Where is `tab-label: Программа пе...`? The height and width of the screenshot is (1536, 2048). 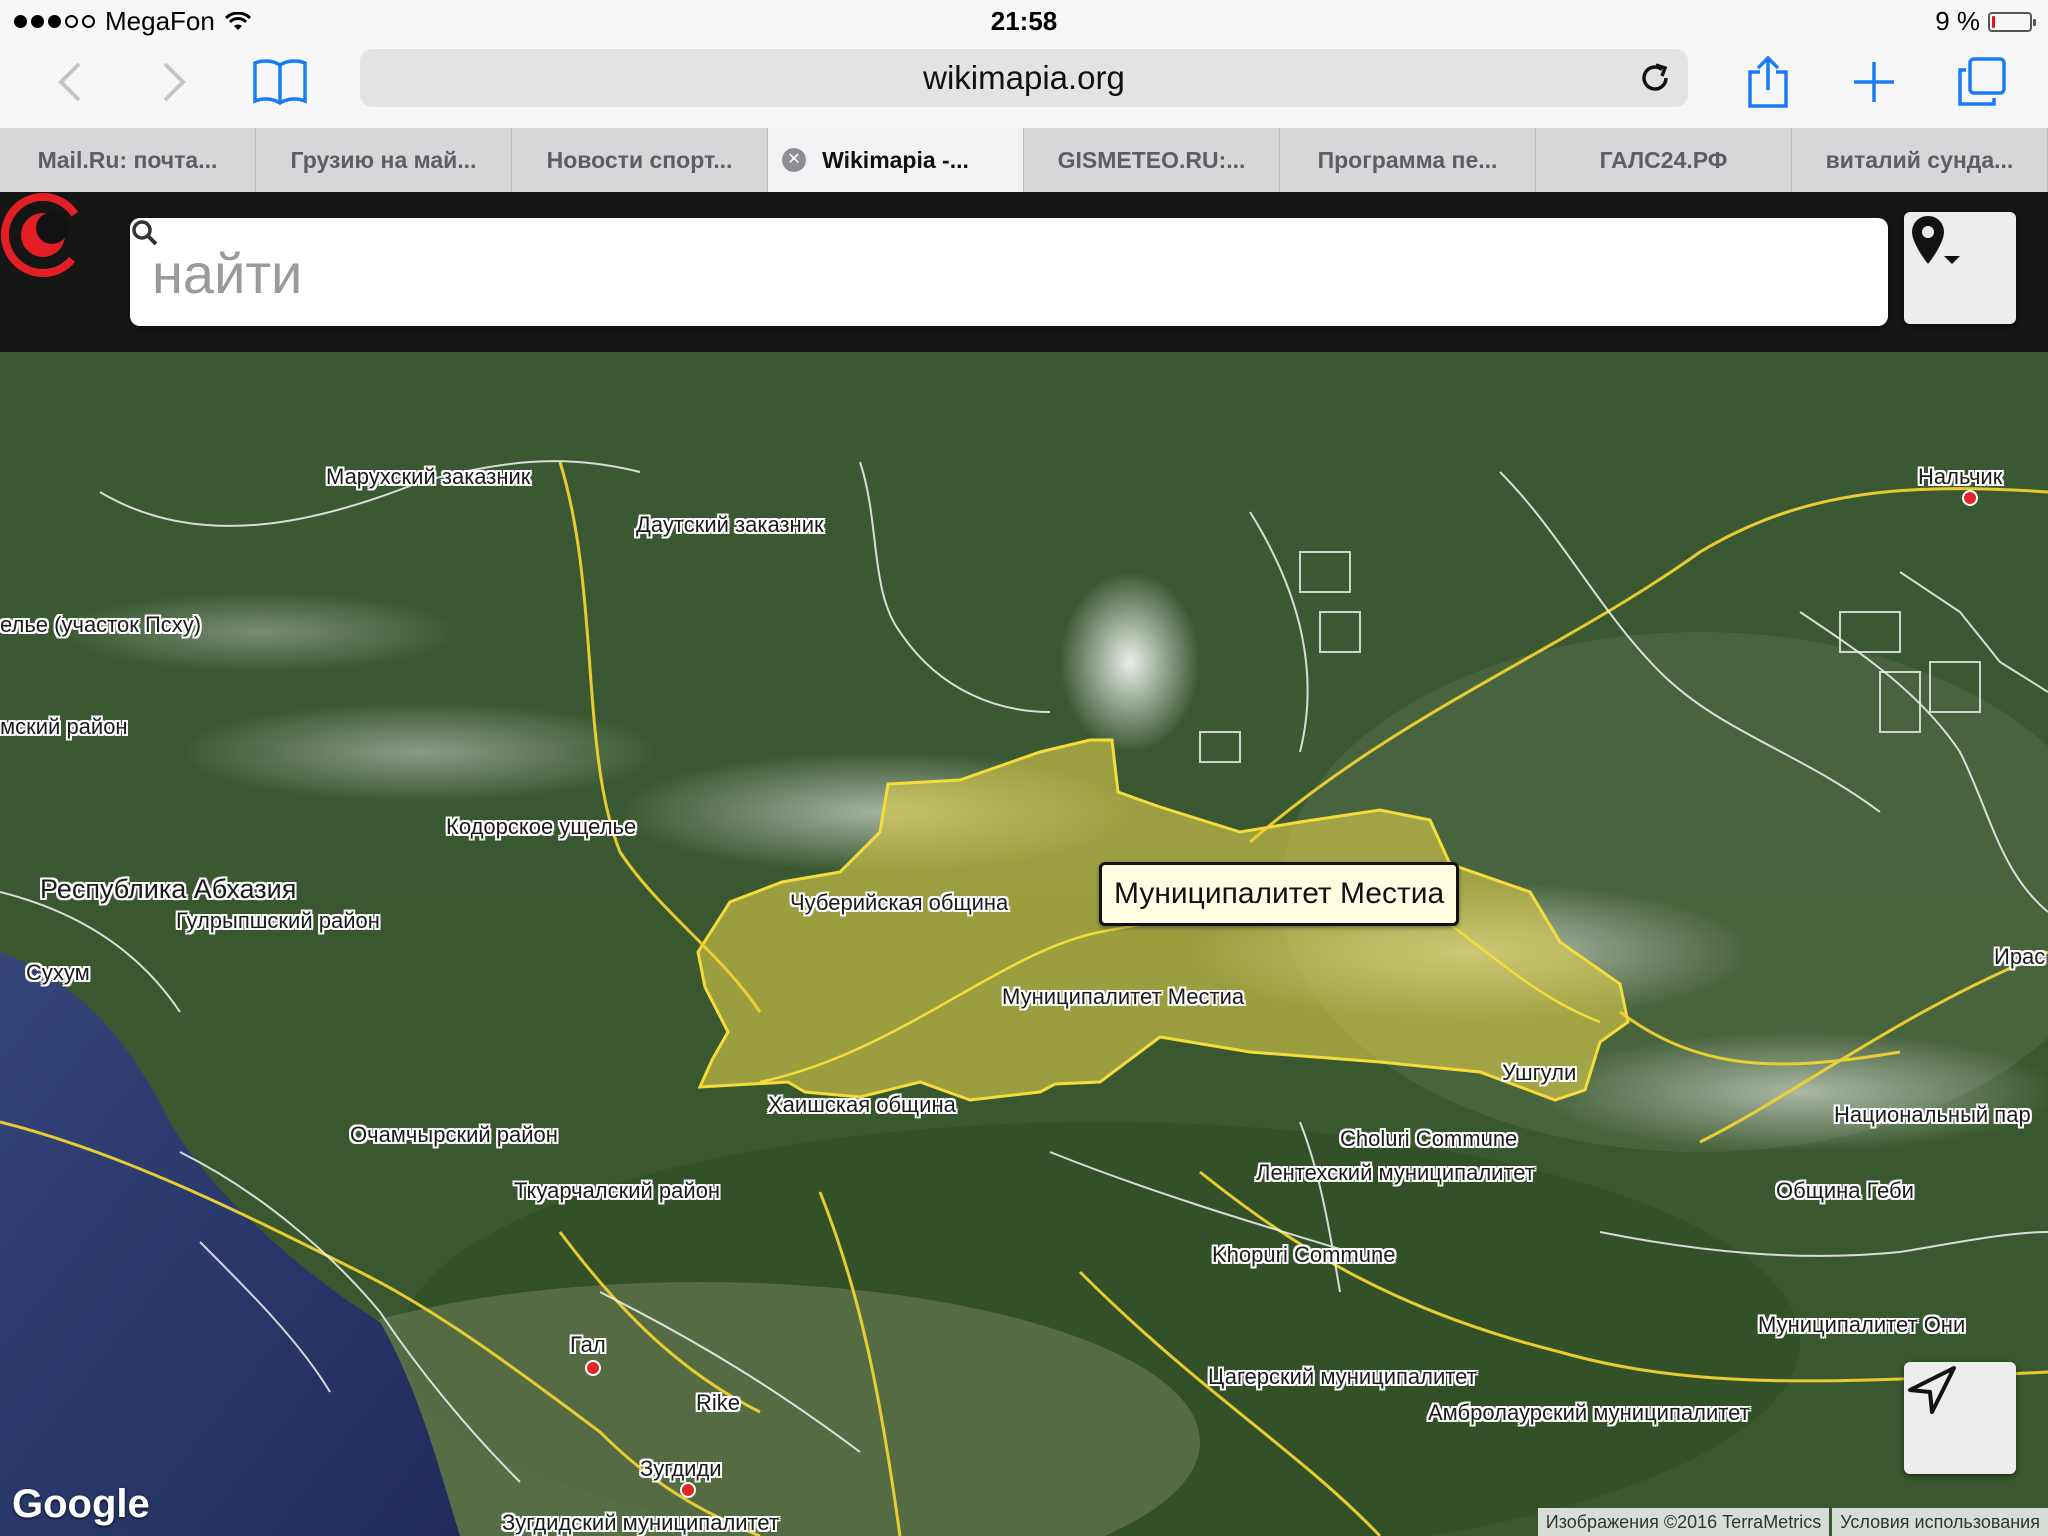 tab-label: Программа пе... is located at coordinates (1407, 159).